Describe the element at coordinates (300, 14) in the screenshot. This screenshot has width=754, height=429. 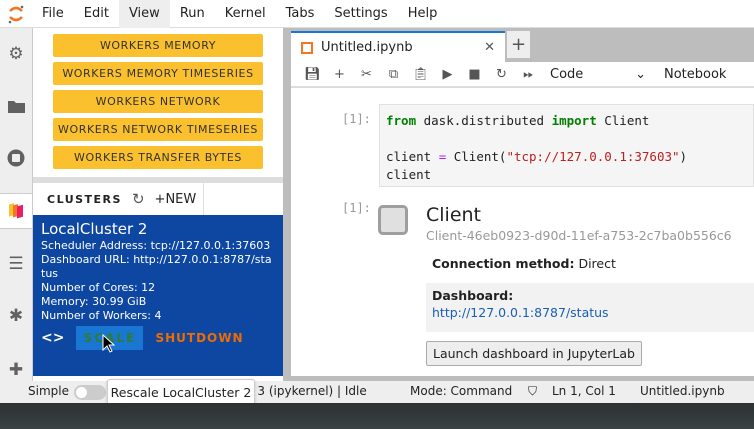
I see `menu-tabs: Tabs` at that location.